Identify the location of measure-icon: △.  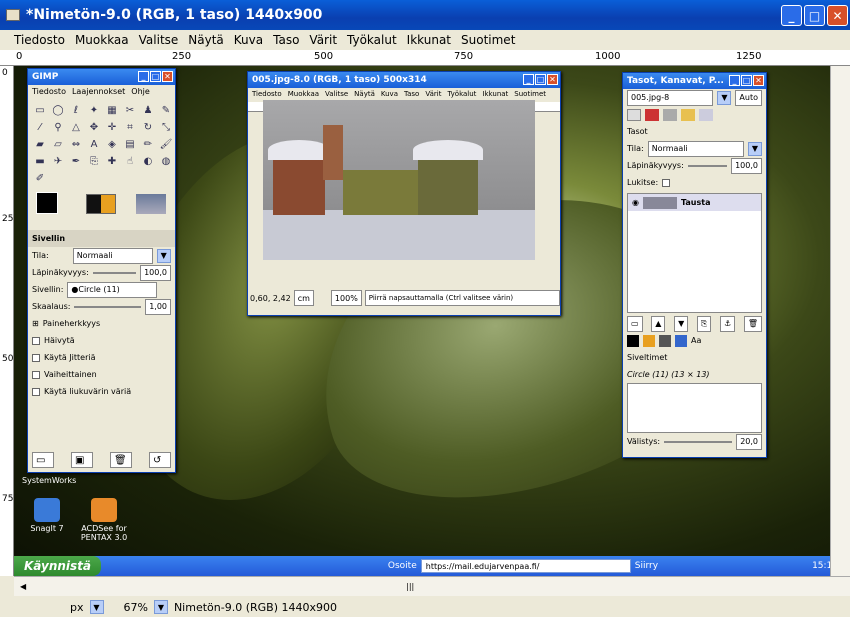
(76, 127).